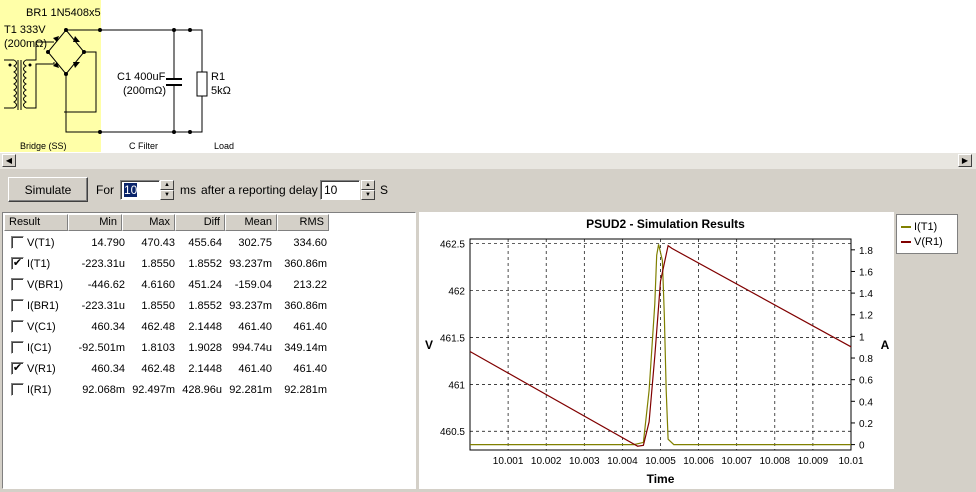  I want to click on y-left-tick-label: 460.5, so click(452, 432).